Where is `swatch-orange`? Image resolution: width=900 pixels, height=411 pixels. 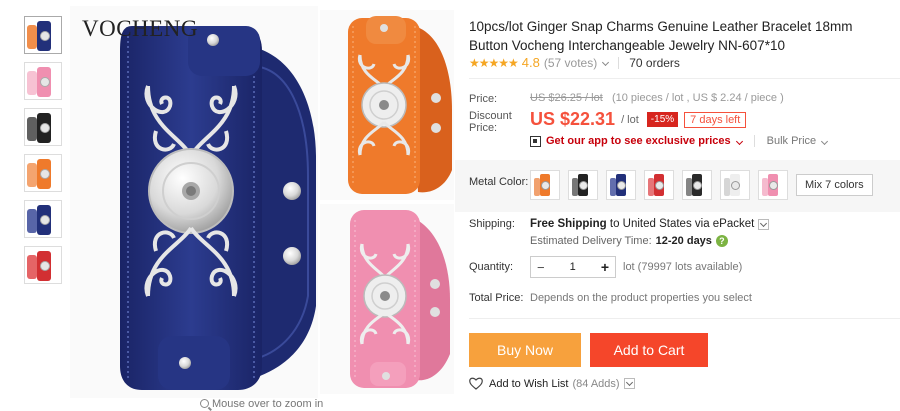 swatch-orange is located at coordinates (545, 185).